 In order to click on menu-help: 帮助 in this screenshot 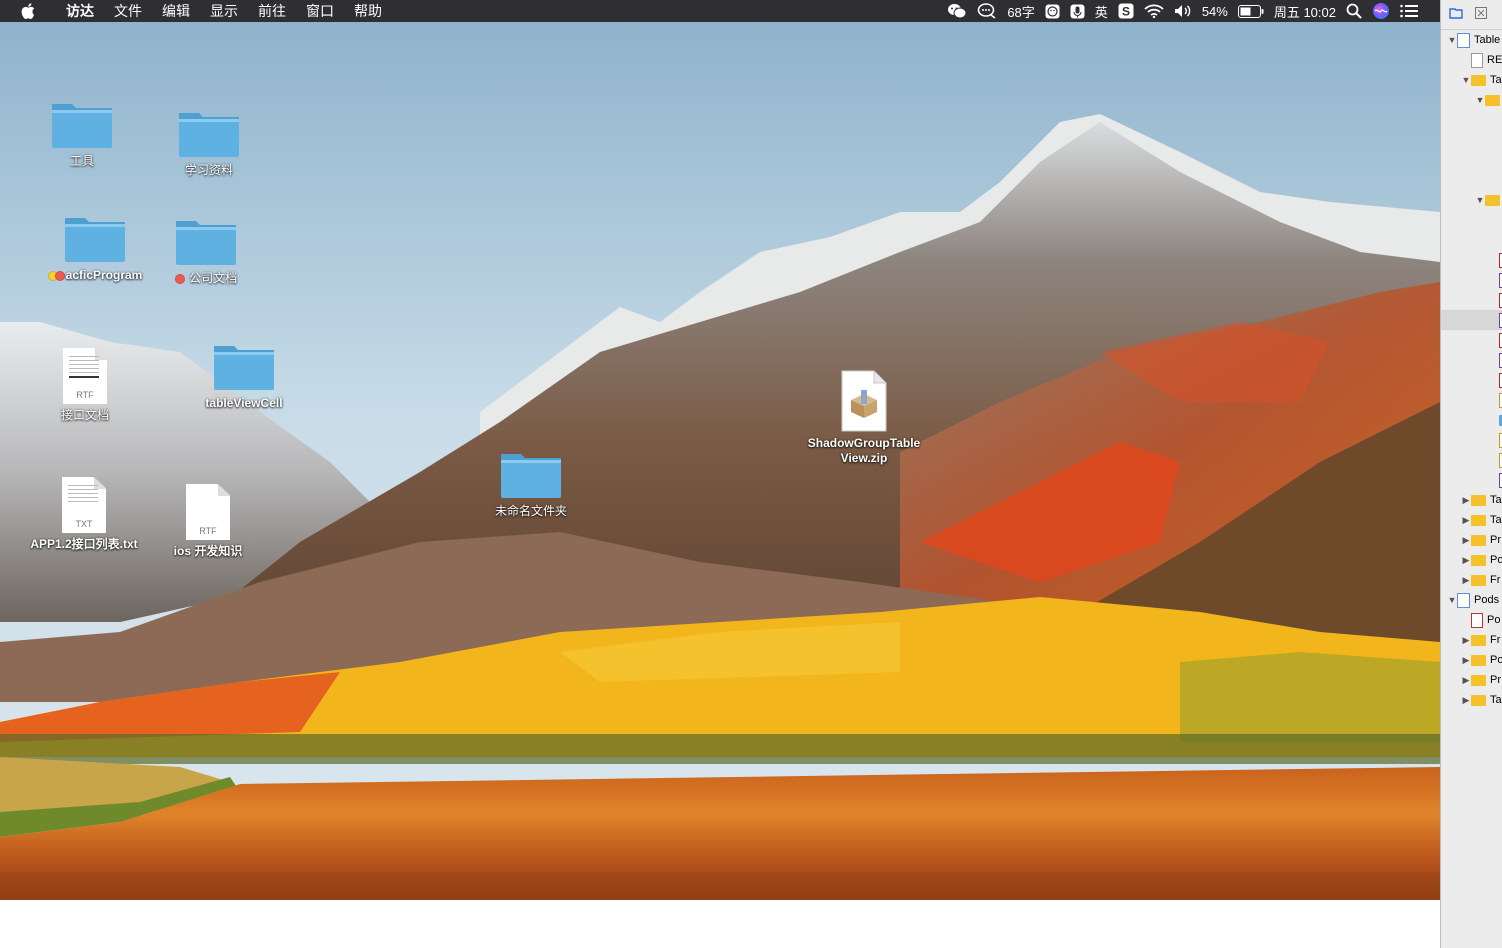, I will do `click(368, 11)`.